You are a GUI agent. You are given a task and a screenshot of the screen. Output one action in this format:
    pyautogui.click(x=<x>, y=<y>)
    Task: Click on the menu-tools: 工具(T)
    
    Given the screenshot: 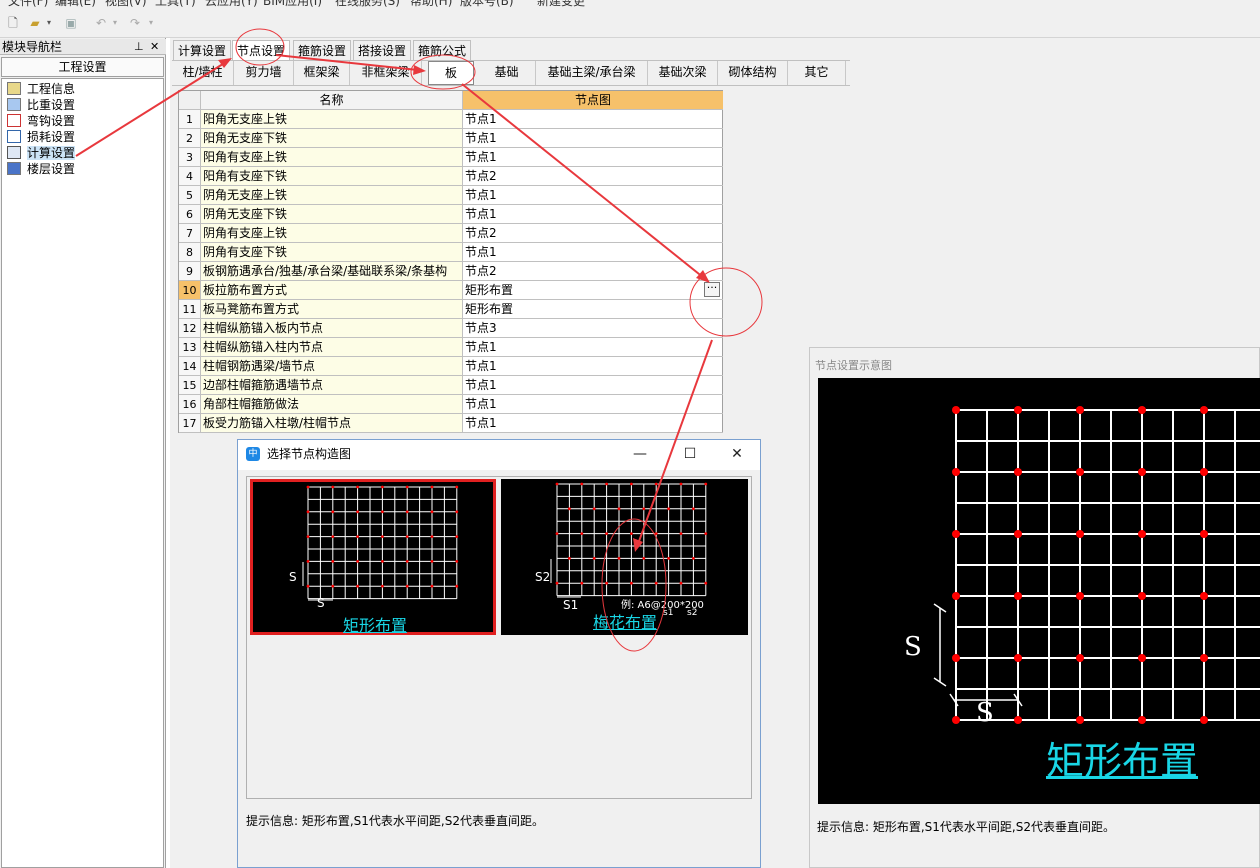 What is the action you would take?
    pyautogui.click(x=175, y=4)
    